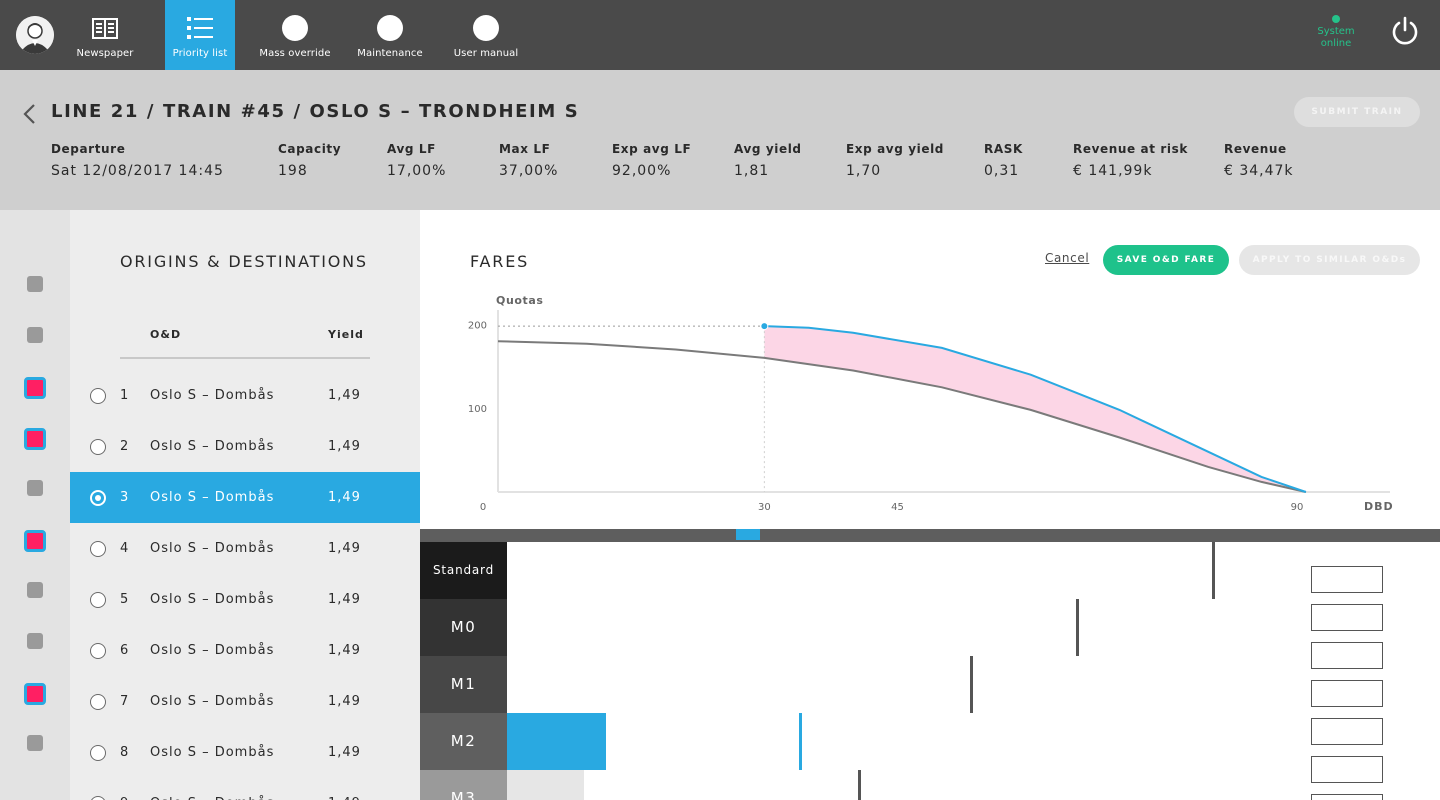 Image resolution: width=1440 pixels, height=800 pixels. What do you see at coordinates (486, 28) in the screenshot?
I see `user-manual-circle-icon` at bounding box center [486, 28].